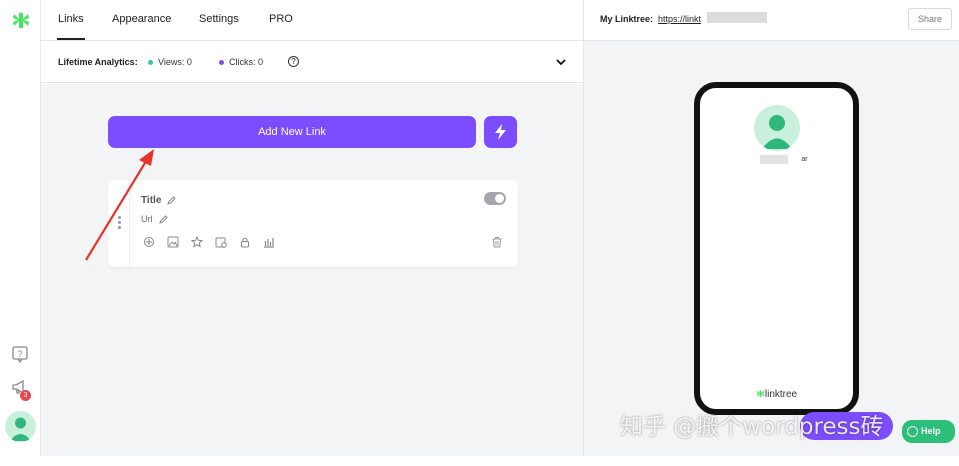 This screenshot has height=466, width=959. I want to click on schedule-icon, so click(221, 242).